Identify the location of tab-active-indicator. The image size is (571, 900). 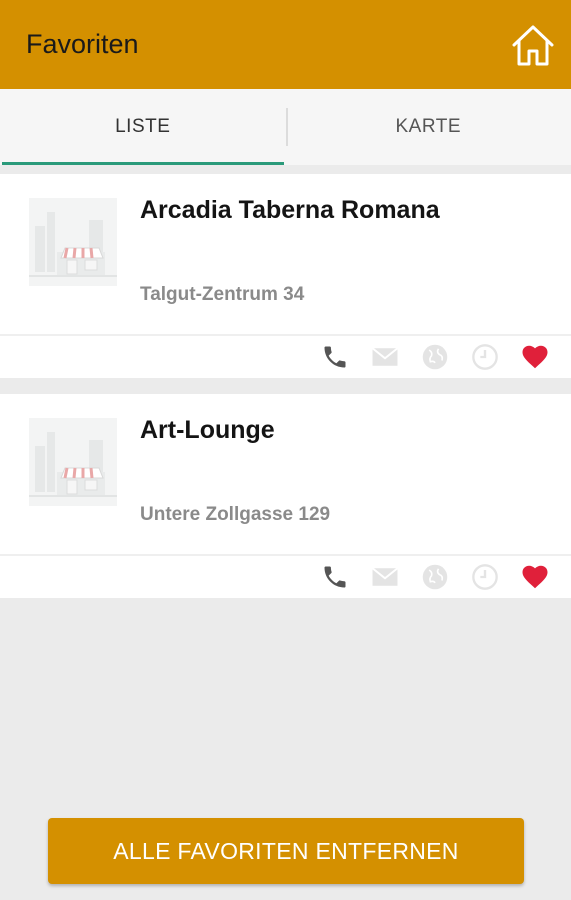
(143, 163).